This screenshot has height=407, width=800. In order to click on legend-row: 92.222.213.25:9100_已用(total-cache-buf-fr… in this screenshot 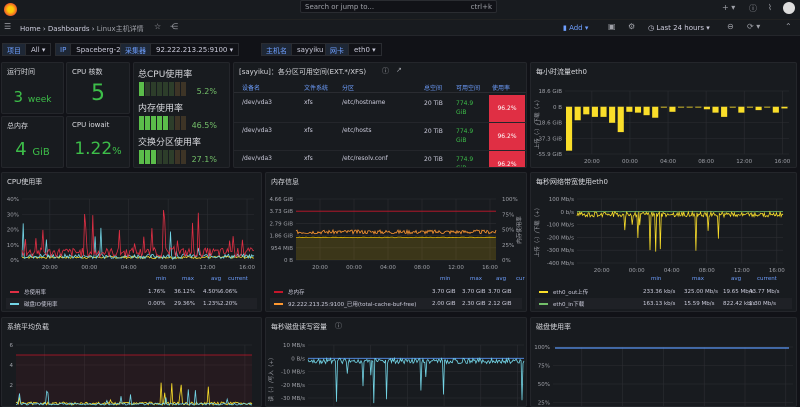, I will do `click(396, 303)`.